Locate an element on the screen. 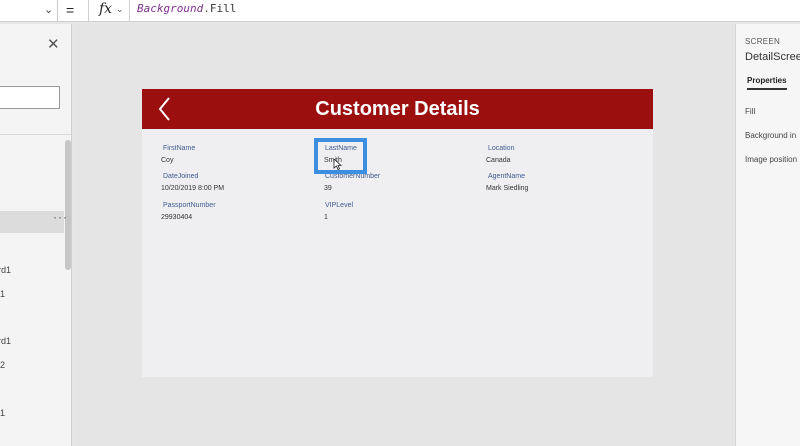 The image size is (800, 446). field-value-passportnumber: 29930404 is located at coordinates (177, 217).